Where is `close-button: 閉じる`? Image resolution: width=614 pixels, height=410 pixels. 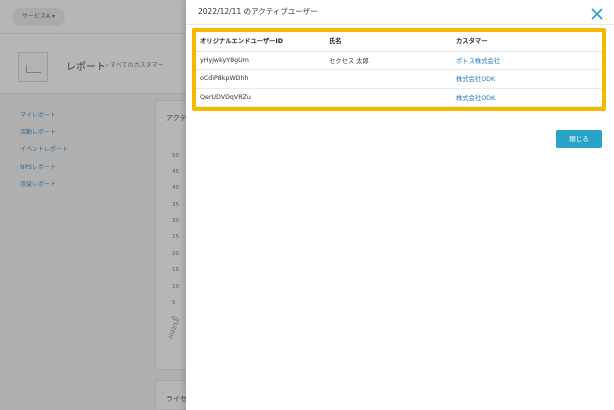 close-button: 閉じる is located at coordinates (579, 139).